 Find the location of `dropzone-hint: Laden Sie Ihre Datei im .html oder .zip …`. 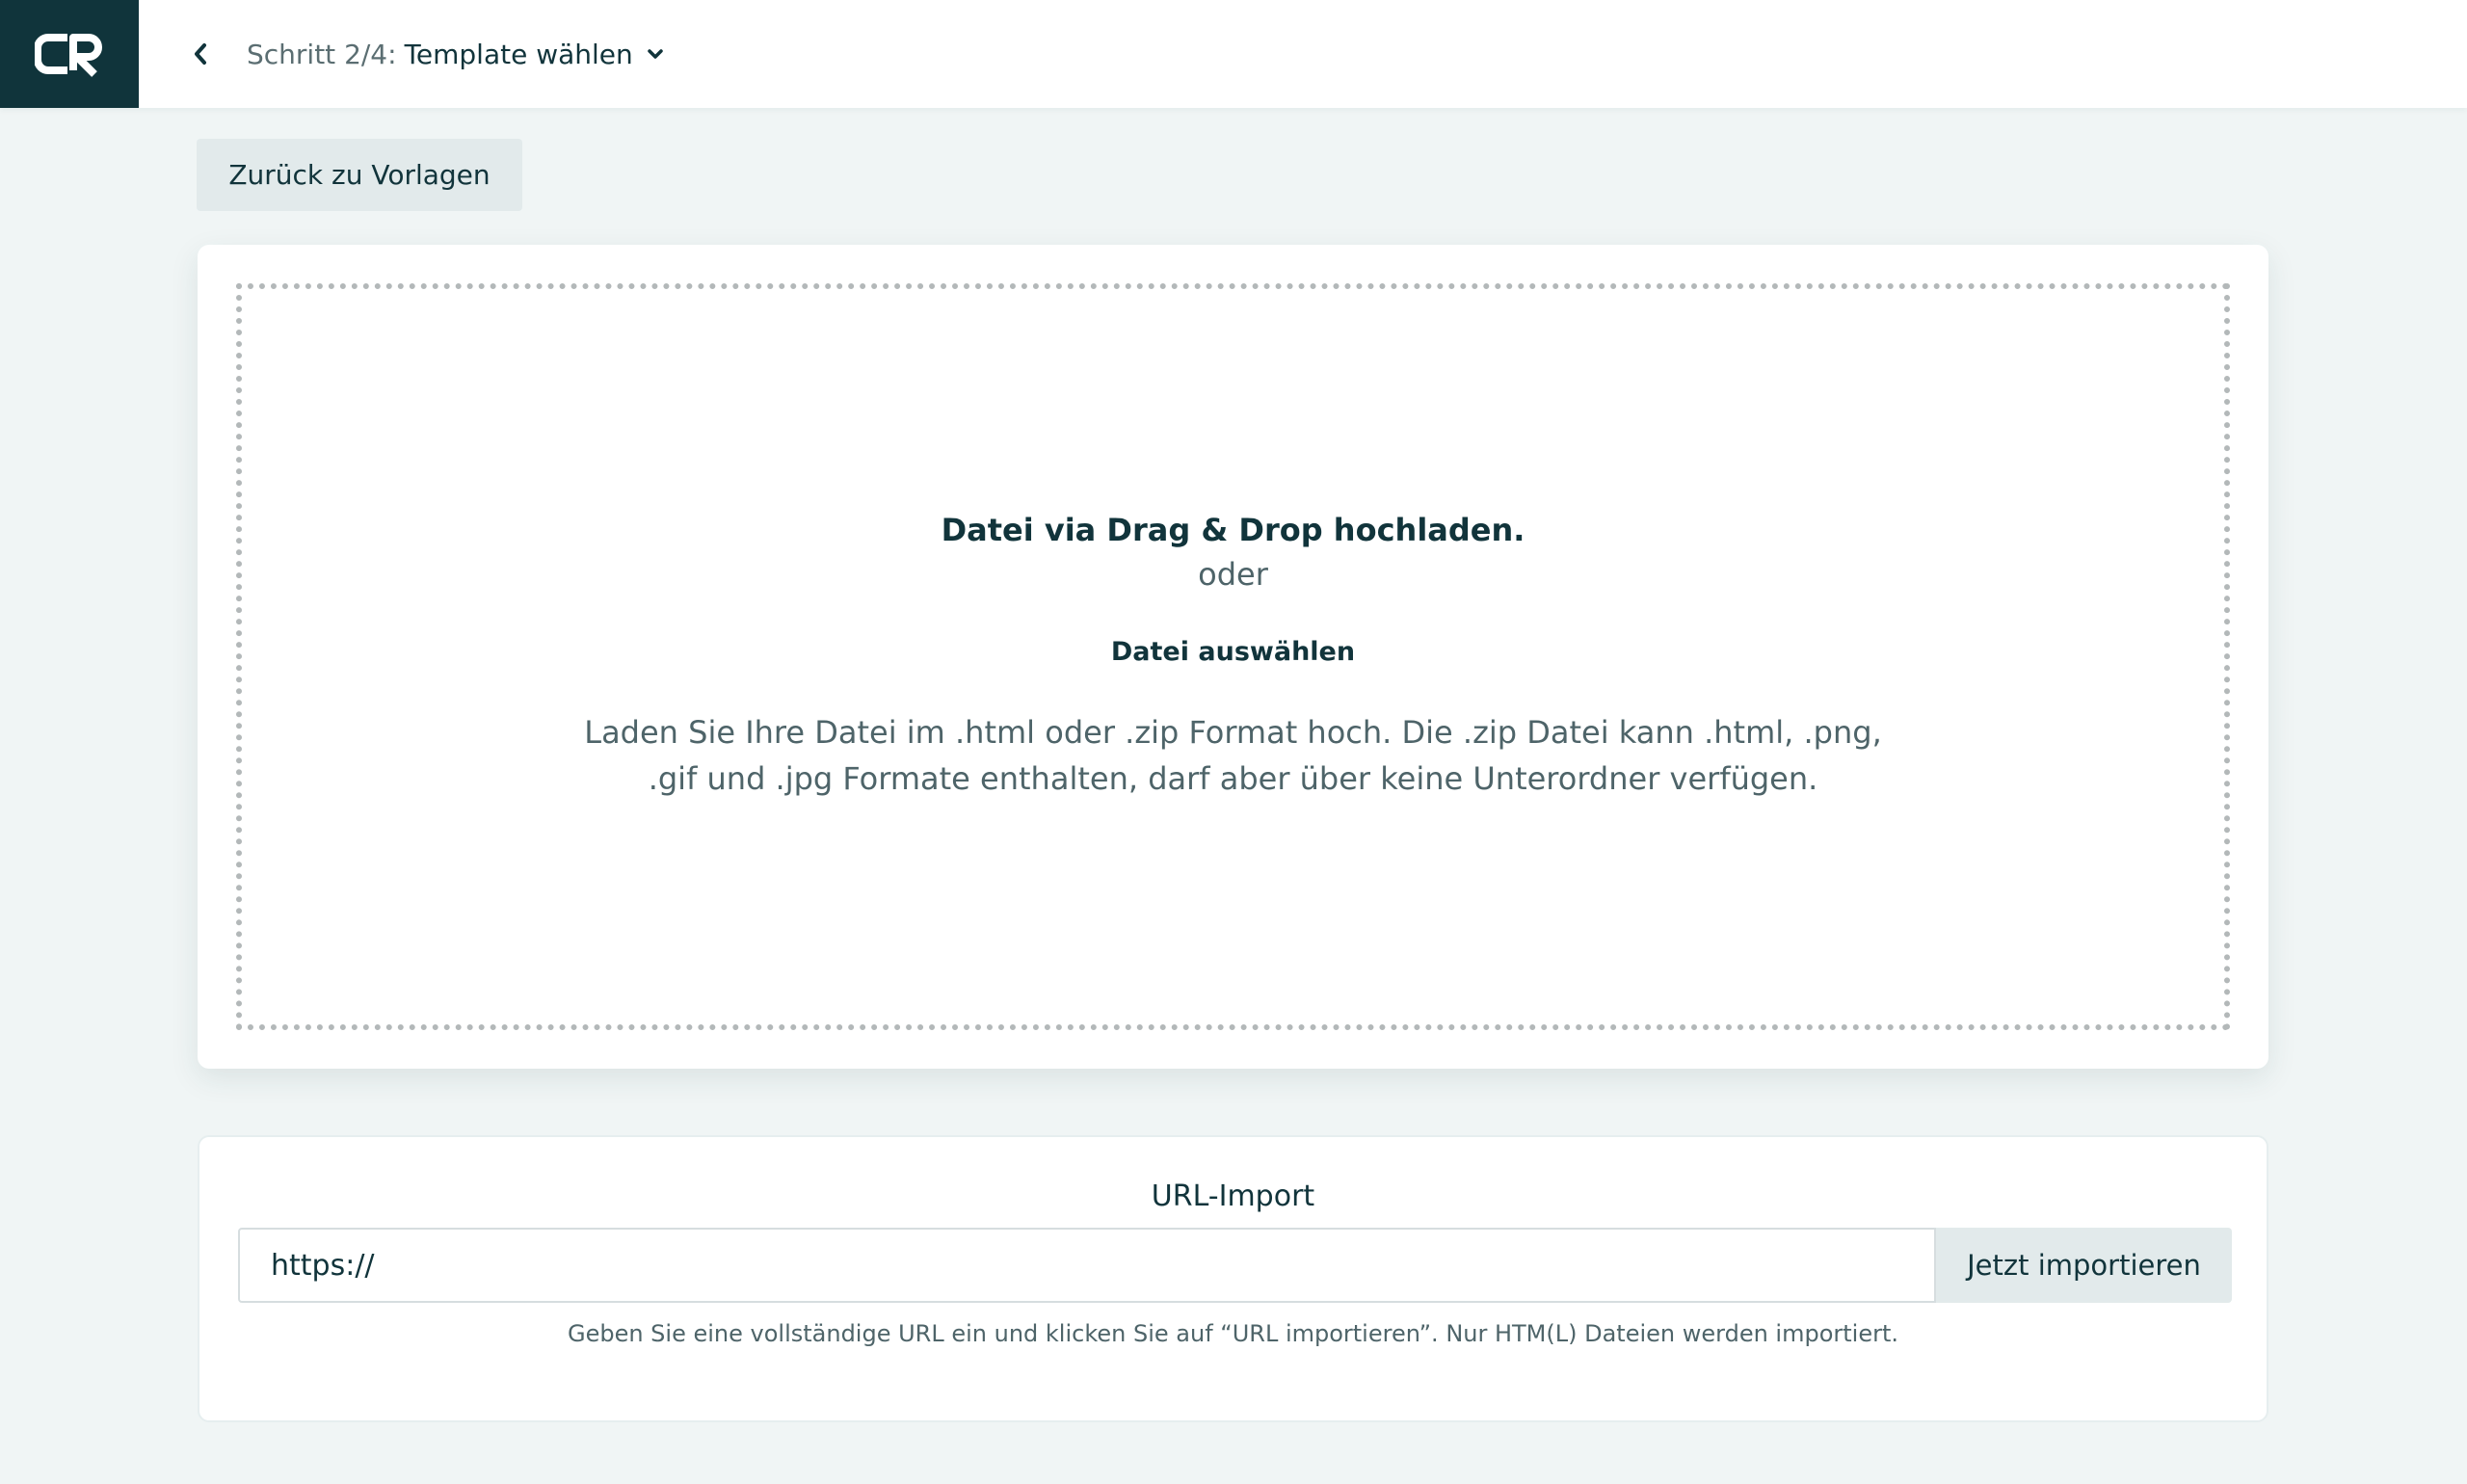

dropzone-hint: Laden Sie Ihre Datei im .html oder .zip … is located at coordinates (1233, 755).